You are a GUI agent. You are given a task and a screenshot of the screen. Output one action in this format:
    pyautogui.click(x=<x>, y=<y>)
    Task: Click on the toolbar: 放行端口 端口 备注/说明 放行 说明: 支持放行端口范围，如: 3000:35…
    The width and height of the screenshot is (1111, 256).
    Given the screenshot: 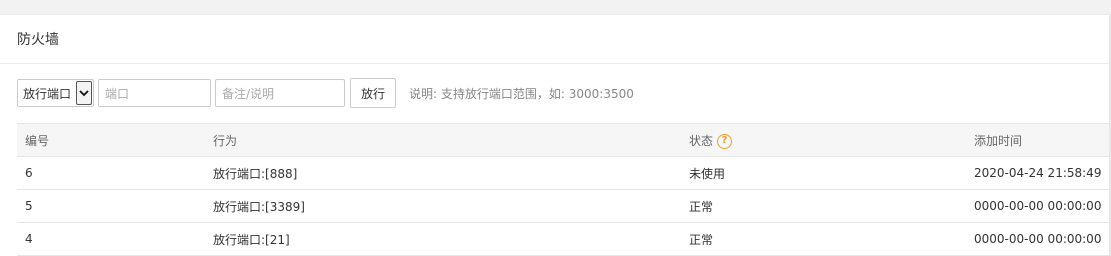 What is the action you would take?
    pyautogui.click(x=325, y=93)
    